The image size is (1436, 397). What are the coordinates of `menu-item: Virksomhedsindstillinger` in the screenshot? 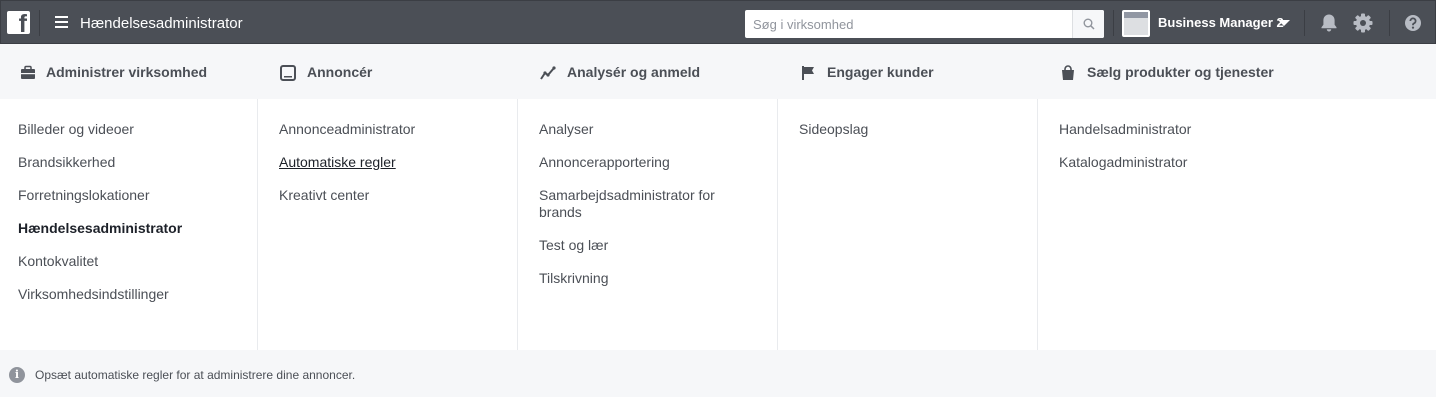 It's located at (93, 294).